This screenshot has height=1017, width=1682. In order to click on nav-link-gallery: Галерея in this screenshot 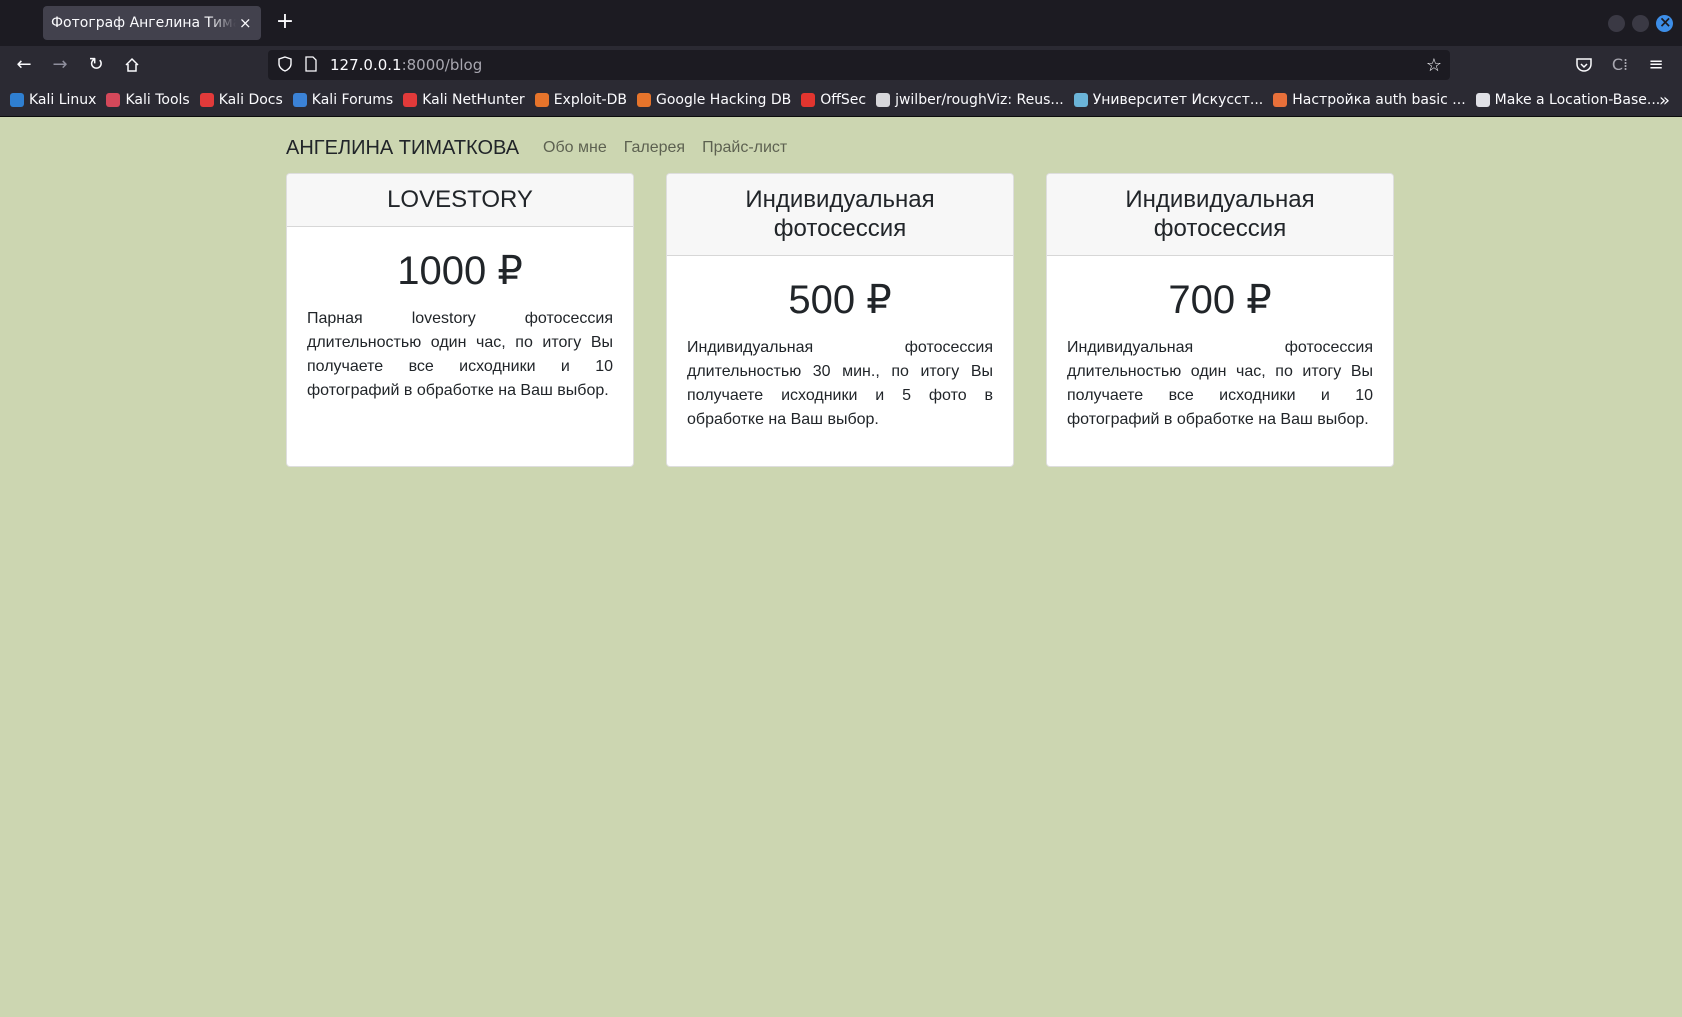, I will do `click(654, 148)`.